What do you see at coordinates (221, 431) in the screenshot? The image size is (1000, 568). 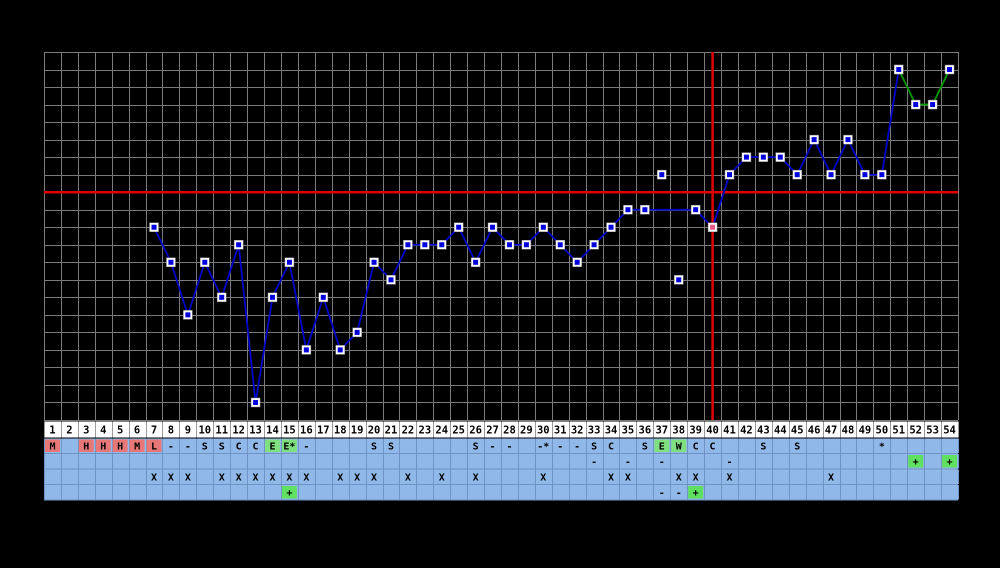 I see `day-label: 11` at bounding box center [221, 431].